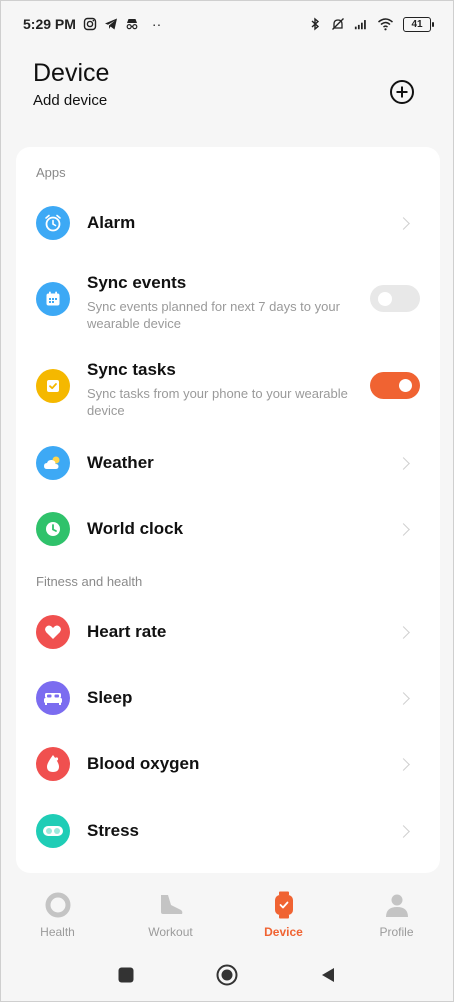 This screenshot has width=454, height=1002. What do you see at coordinates (71, 73) in the screenshot?
I see `page-title: Device` at bounding box center [71, 73].